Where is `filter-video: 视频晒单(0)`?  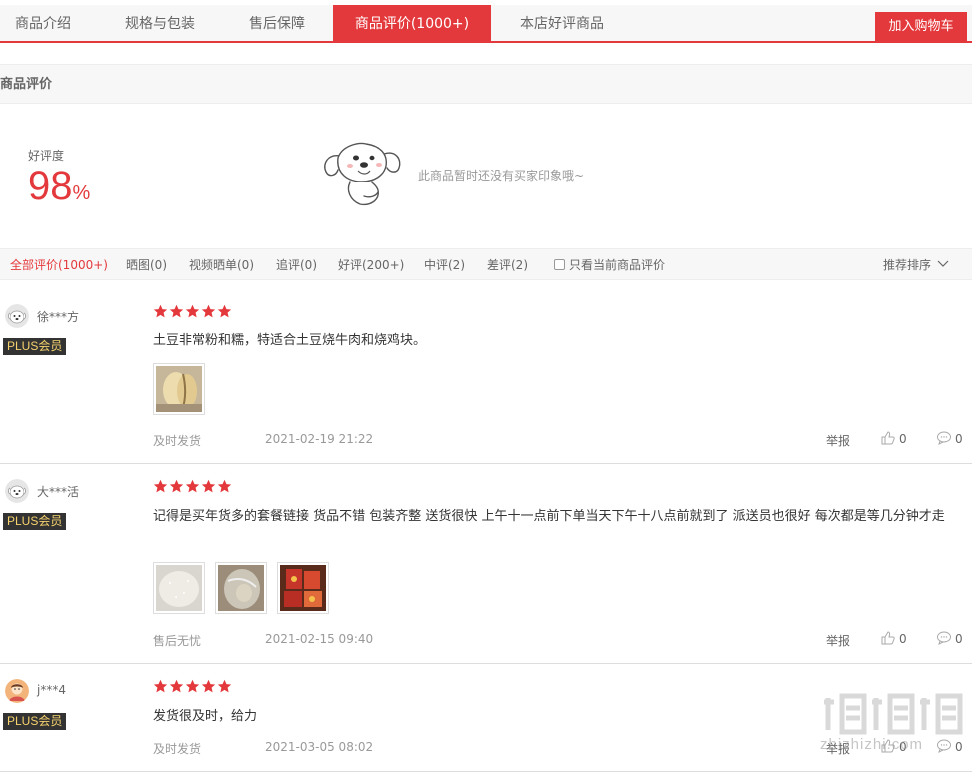 filter-video: 视频晒单(0) is located at coordinates (221, 265).